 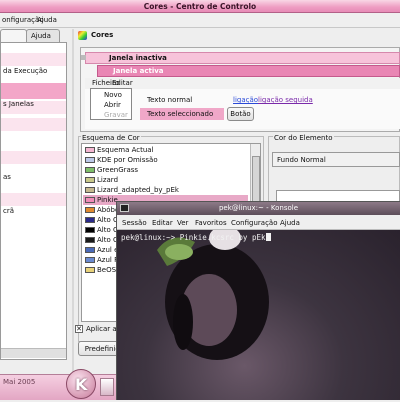 I want to click on tree-item: da Execução, so click(x=33, y=73).